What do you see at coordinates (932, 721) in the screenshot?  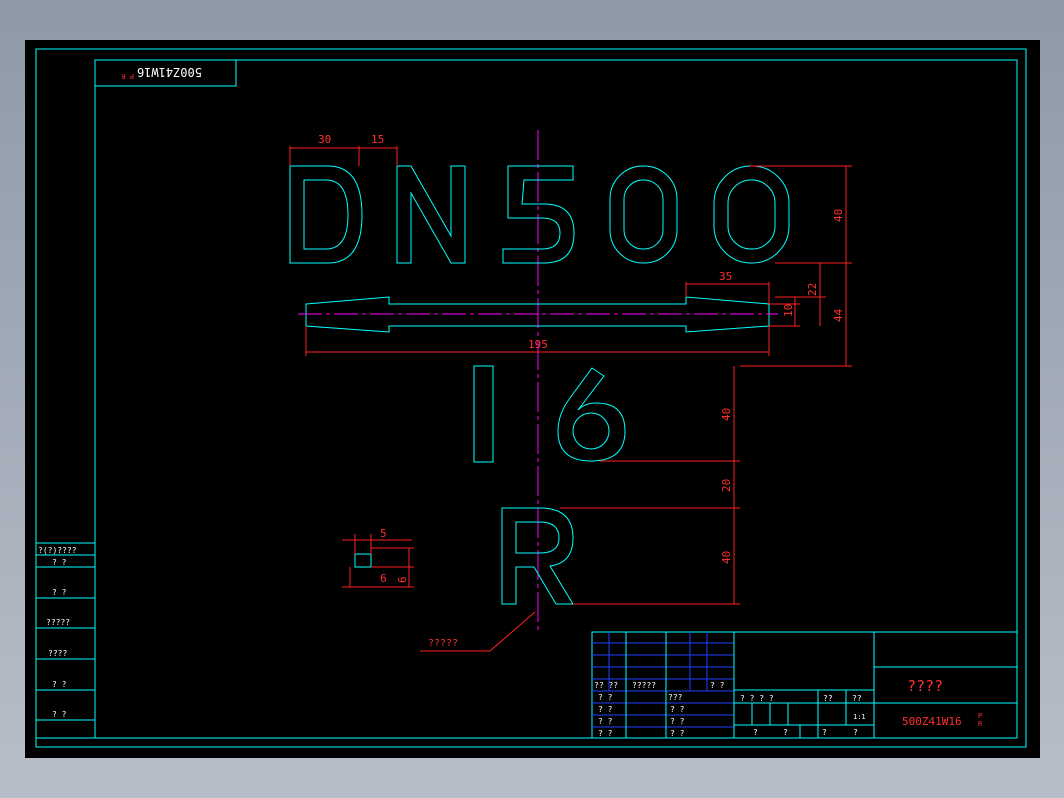 I see `drawing-number: 500Z41W16` at bounding box center [932, 721].